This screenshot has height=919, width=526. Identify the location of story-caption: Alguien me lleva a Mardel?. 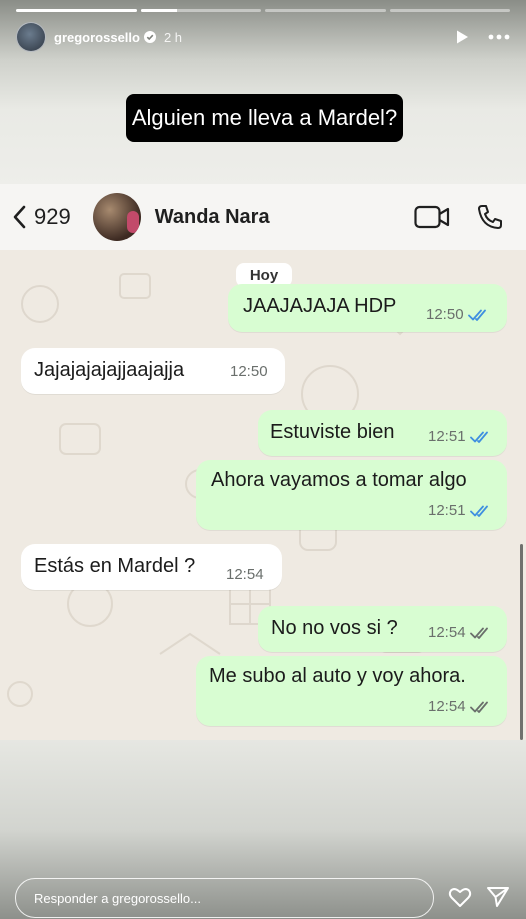
(264, 118).